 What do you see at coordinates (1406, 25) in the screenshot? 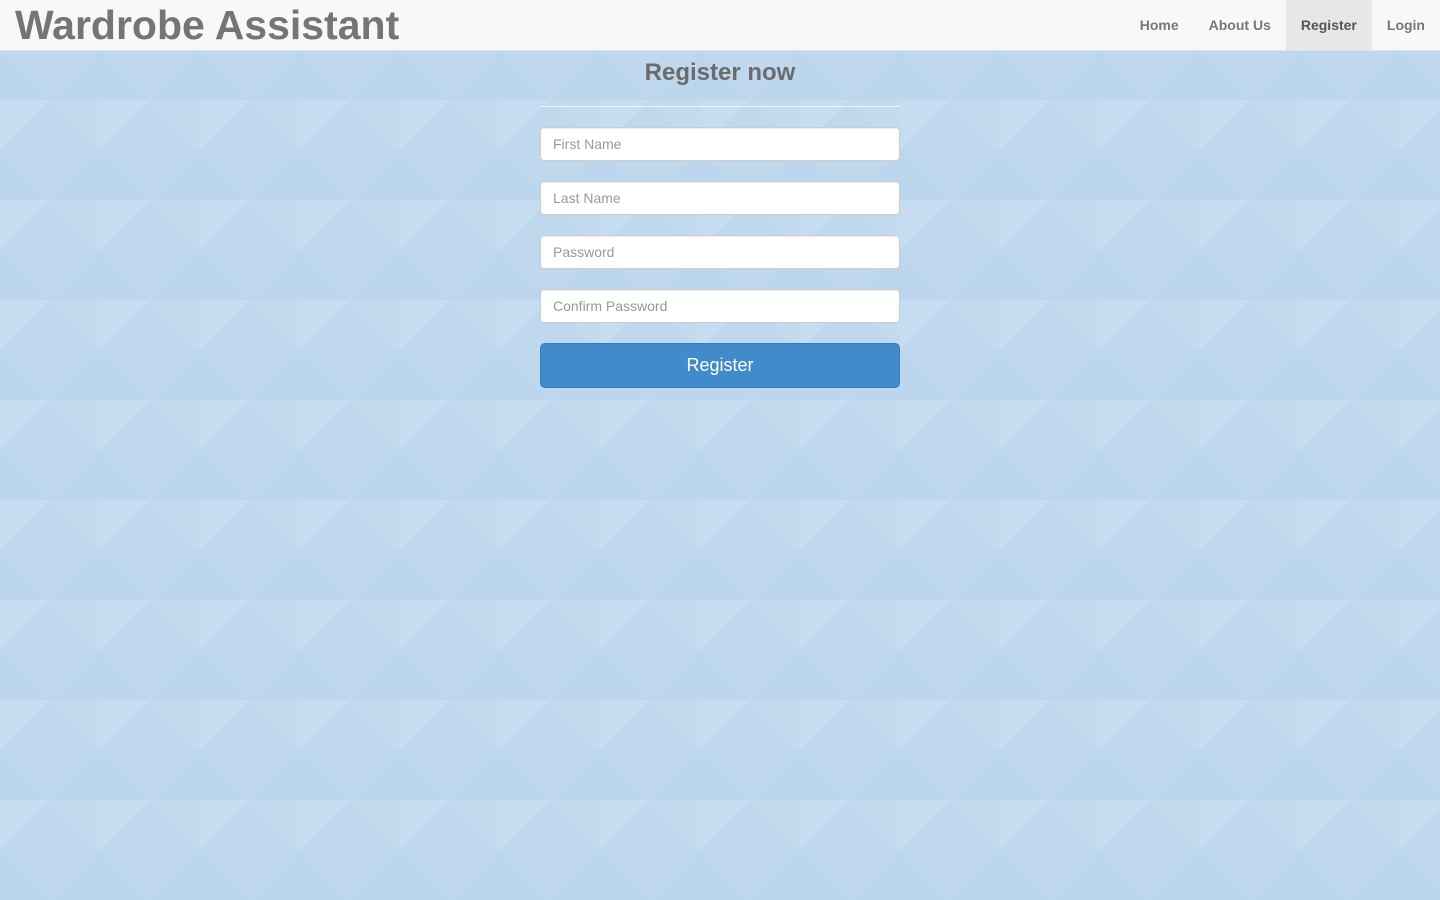
I see `nav-login: Login` at bounding box center [1406, 25].